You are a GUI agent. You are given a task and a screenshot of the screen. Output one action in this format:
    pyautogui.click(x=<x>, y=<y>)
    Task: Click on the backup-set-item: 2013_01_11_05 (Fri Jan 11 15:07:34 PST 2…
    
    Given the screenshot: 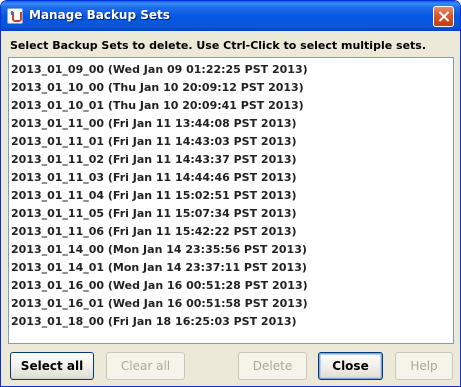 What is the action you would take?
    pyautogui.click(x=154, y=214)
    